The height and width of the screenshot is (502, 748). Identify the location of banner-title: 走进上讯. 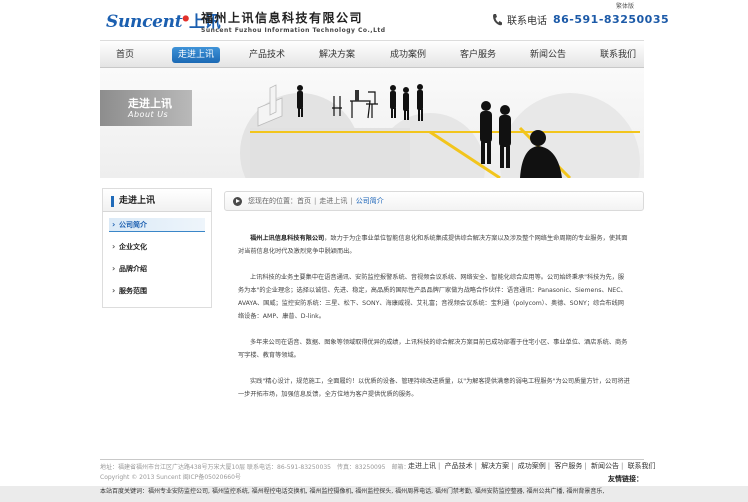
(150, 103).